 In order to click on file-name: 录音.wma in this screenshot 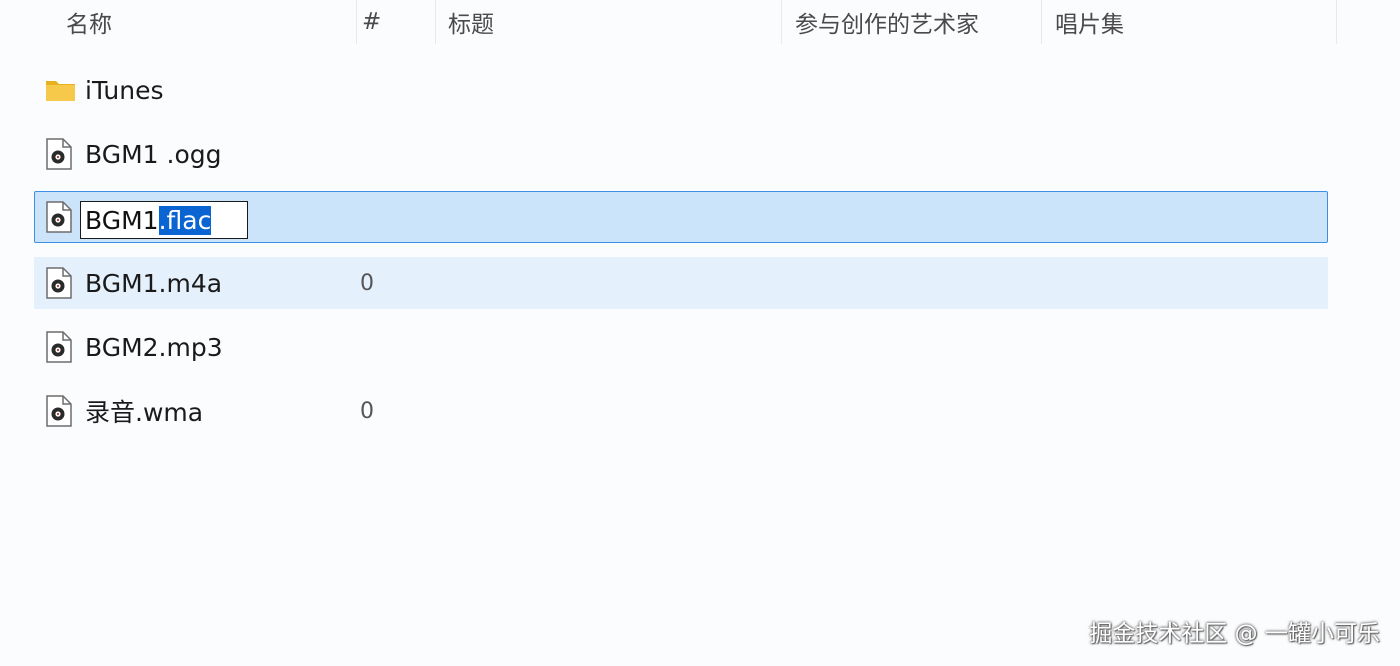, I will do `click(144, 412)`.